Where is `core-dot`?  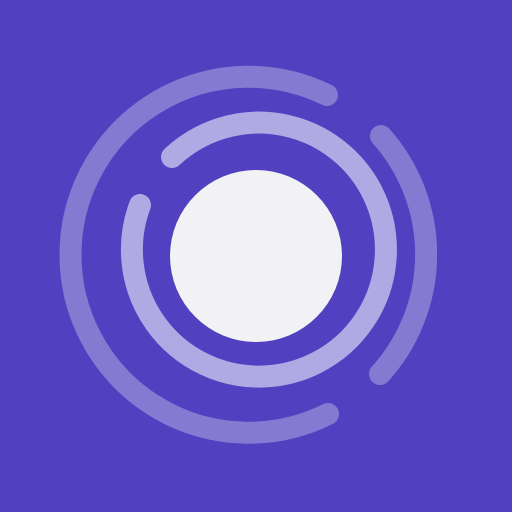
core-dot is located at coordinates (256, 256).